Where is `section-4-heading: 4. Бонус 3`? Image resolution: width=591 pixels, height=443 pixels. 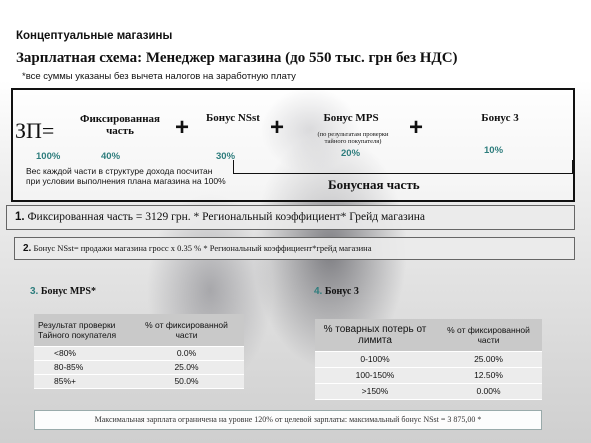
section-4-heading: 4. Бонус 3 is located at coordinates (336, 291).